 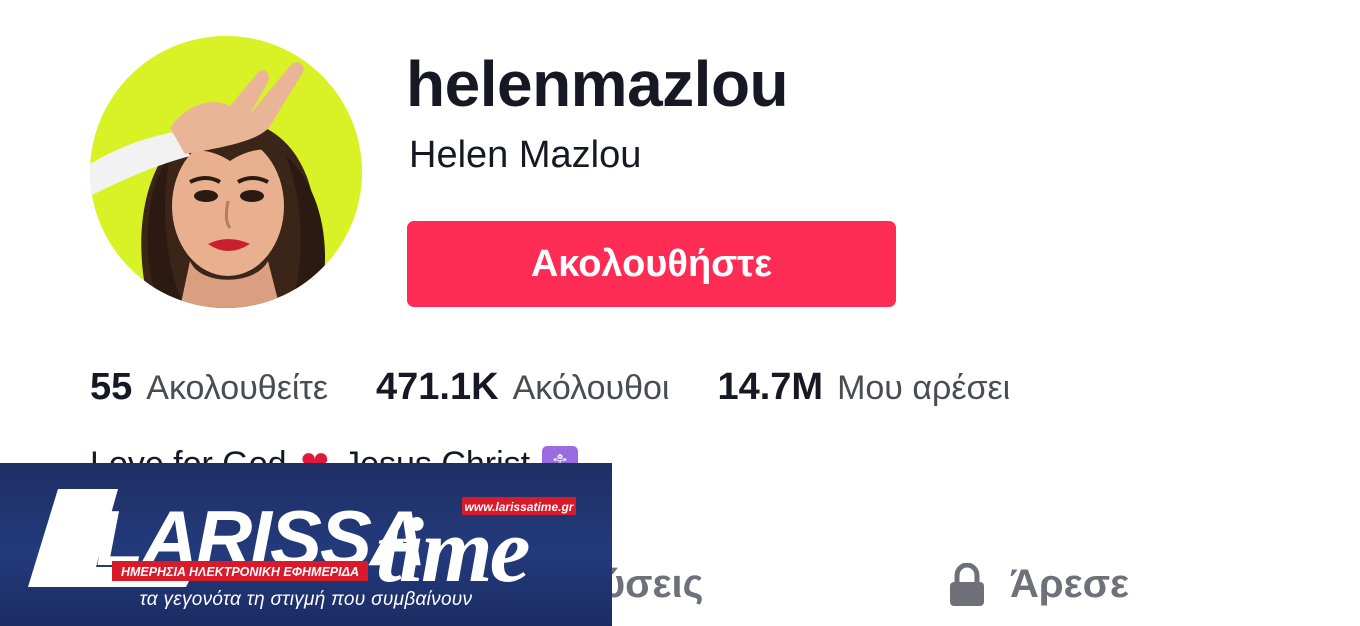 What do you see at coordinates (437, 387) in the screenshot?
I see `stat-followers-value: 471.1K` at bounding box center [437, 387].